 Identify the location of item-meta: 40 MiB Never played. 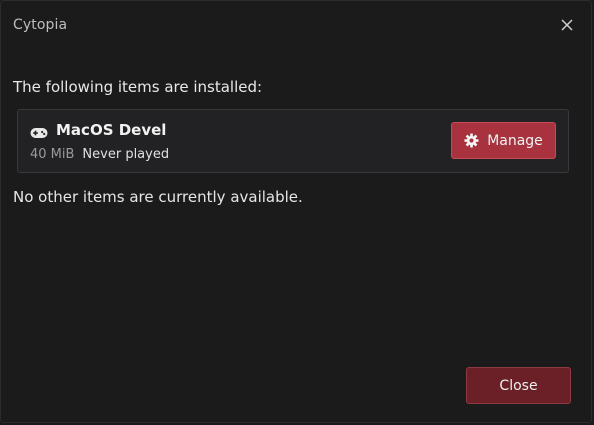
(99, 154).